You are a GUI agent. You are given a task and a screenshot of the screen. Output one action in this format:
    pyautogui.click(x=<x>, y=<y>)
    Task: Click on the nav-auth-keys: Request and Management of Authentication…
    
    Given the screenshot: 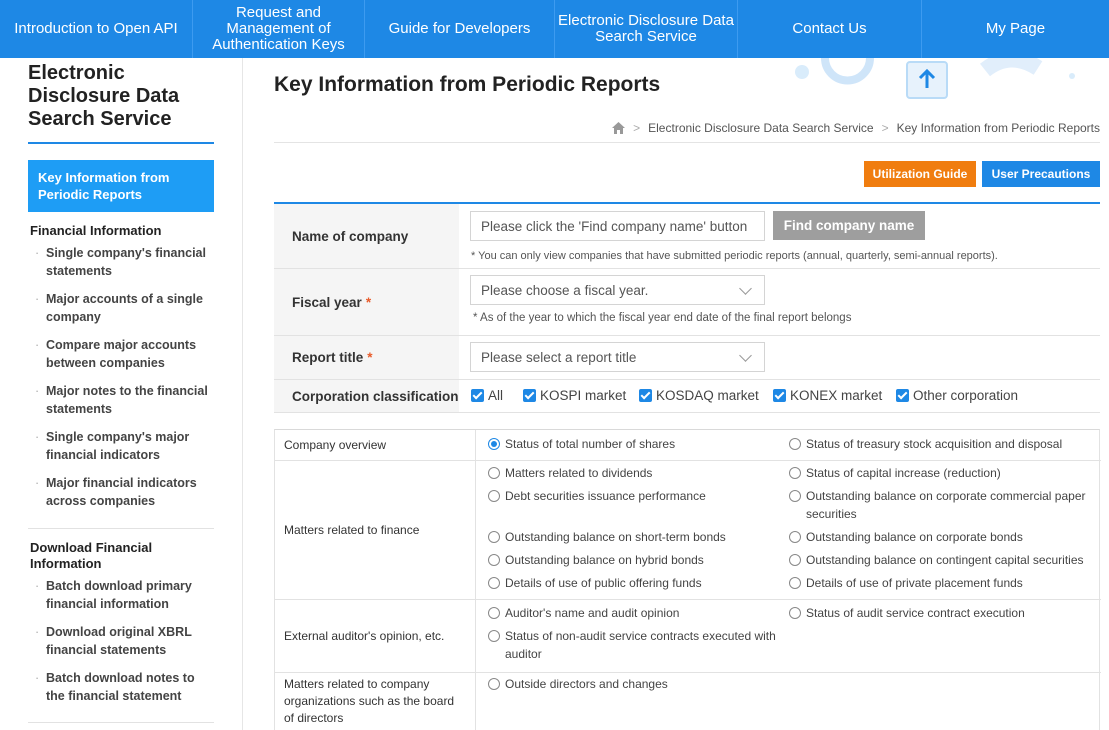 What is the action you would take?
    pyautogui.click(x=279, y=29)
    